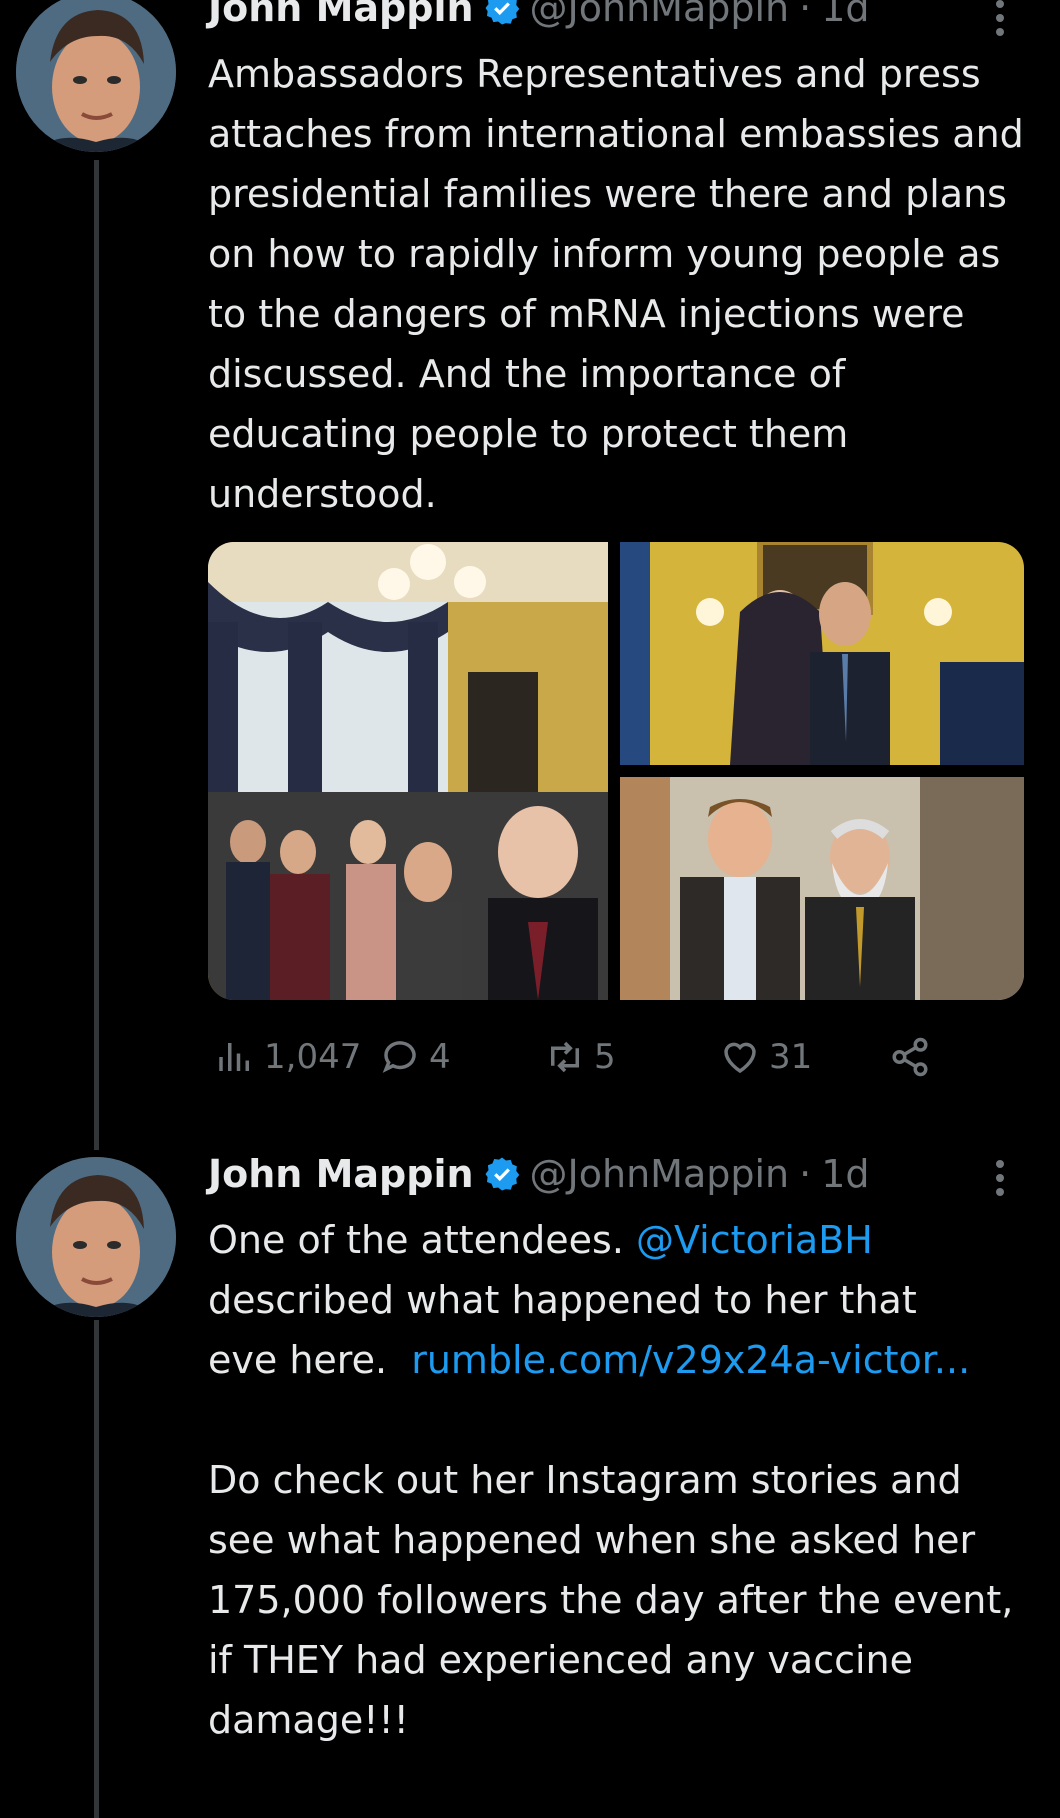 Image resolution: width=1060 pixels, height=1818 pixels. Describe the element at coordinates (408, 771) in the screenshot. I see `media-photo-reception-room` at that location.